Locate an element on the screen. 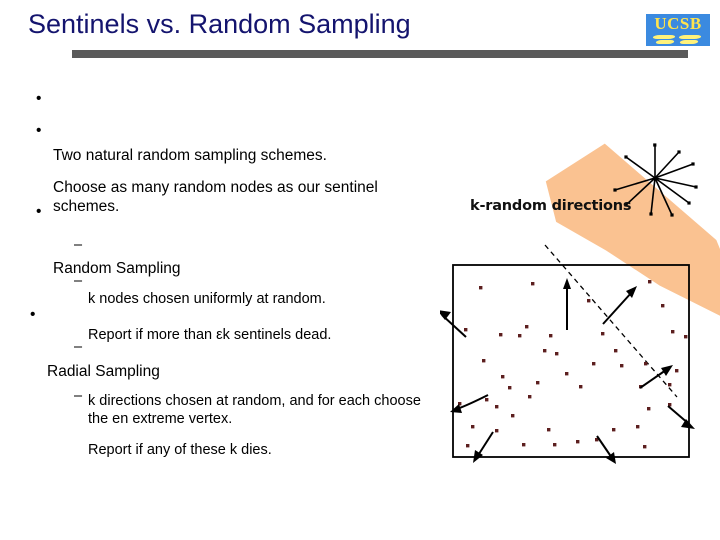 The height and width of the screenshot is (540, 720). extreme-vertex-arrows is located at coordinates (567, 371).